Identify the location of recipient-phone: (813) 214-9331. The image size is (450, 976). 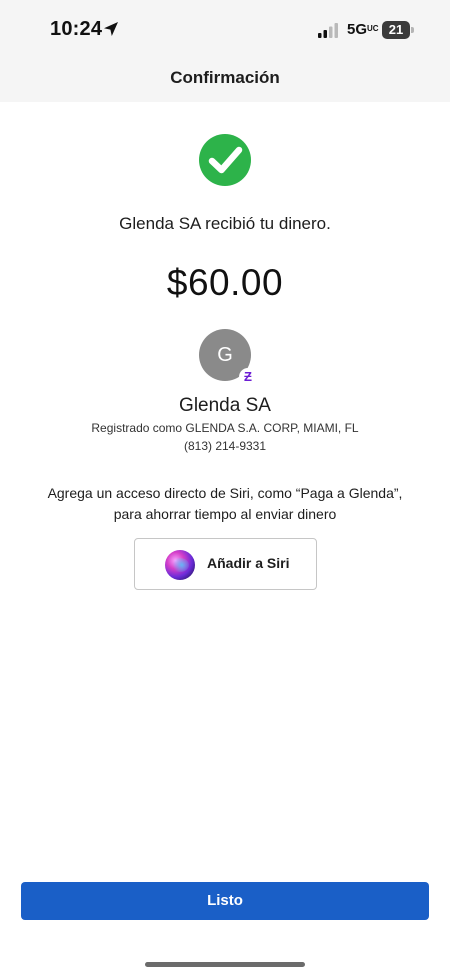
(225, 446).